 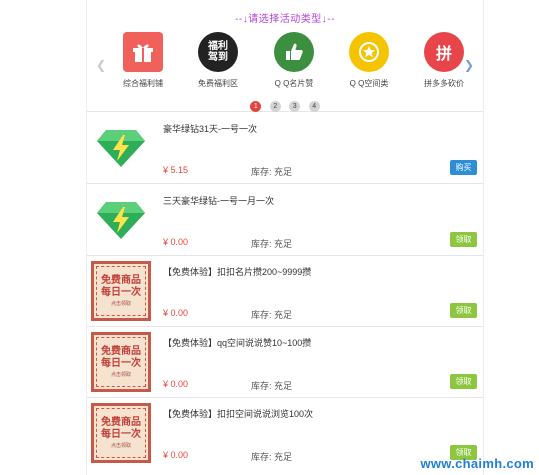 What do you see at coordinates (237, 343) in the screenshot?
I see `product-title: 【免费体验】qq空间说说赞10~100攒` at bounding box center [237, 343].